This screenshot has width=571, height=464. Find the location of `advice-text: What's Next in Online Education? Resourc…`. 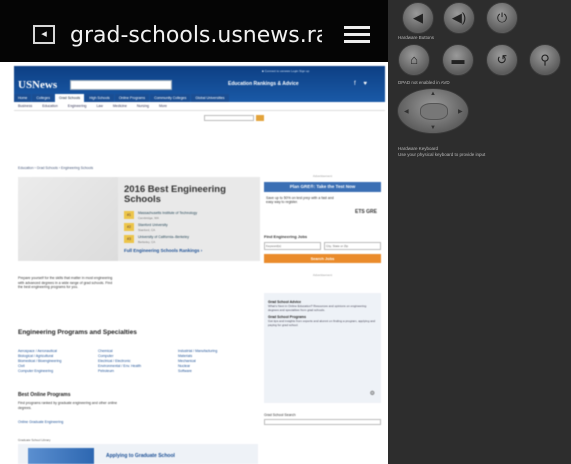

advice-text: What's Next in Online Education? Resourc… is located at coordinates (317, 308).